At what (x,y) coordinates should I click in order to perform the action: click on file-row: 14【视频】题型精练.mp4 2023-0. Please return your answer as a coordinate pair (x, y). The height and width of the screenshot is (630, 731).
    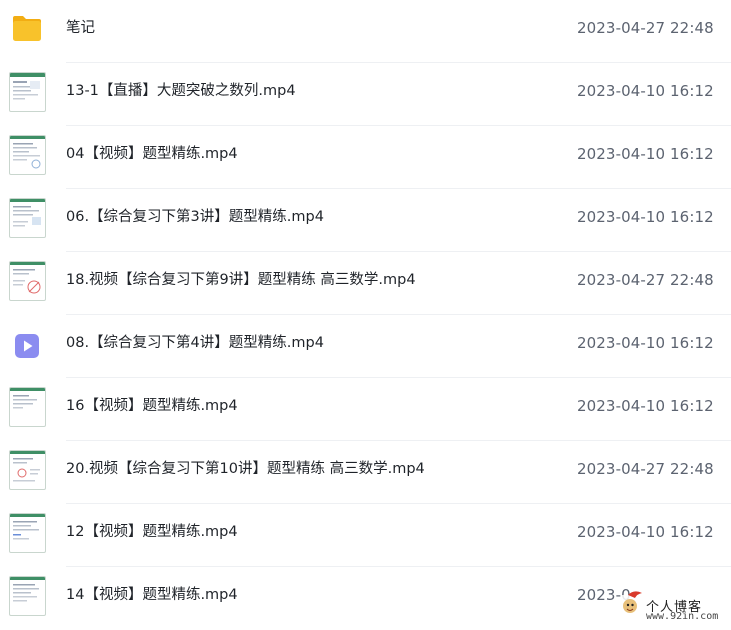
    Looking at the image, I should click on (365, 598).